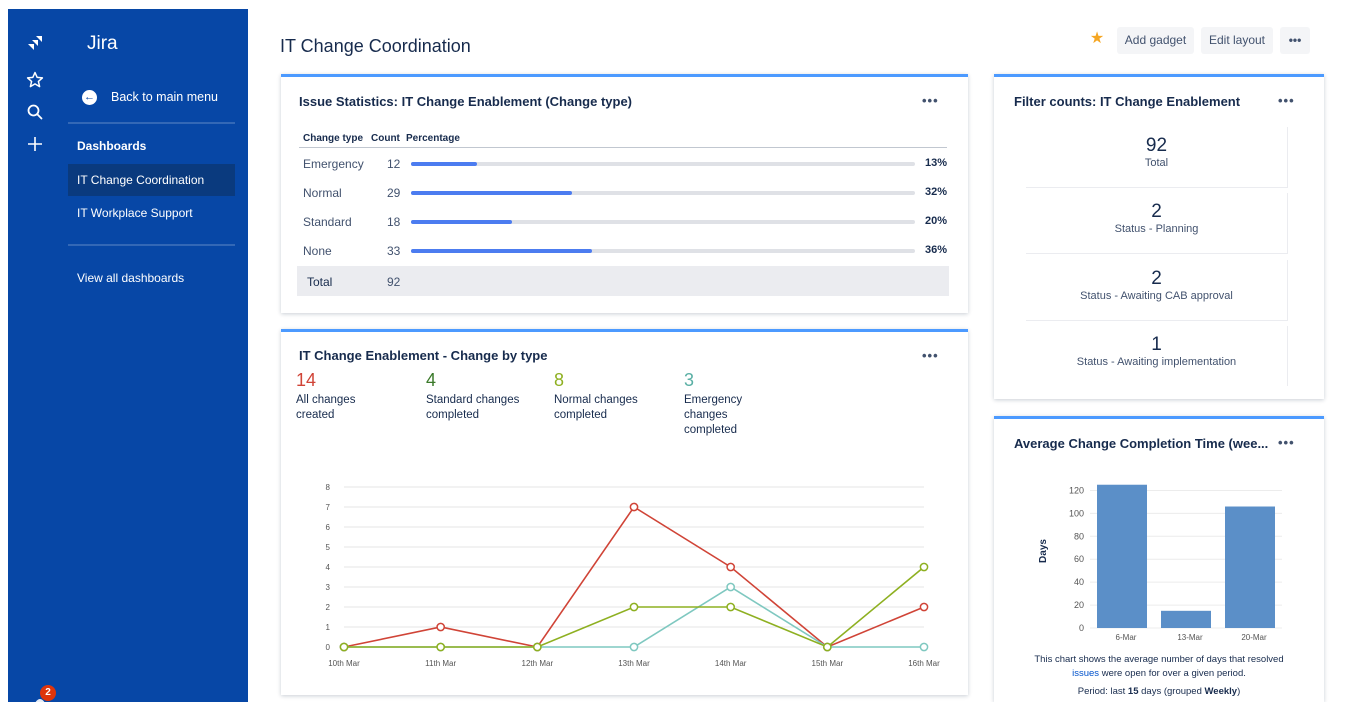 The width and height of the screenshot is (1370, 702). What do you see at coordinates (1156, 229) in the screenshot?
I see `filter-count-label: Status - Planning` at bounding box center [1156, 229].